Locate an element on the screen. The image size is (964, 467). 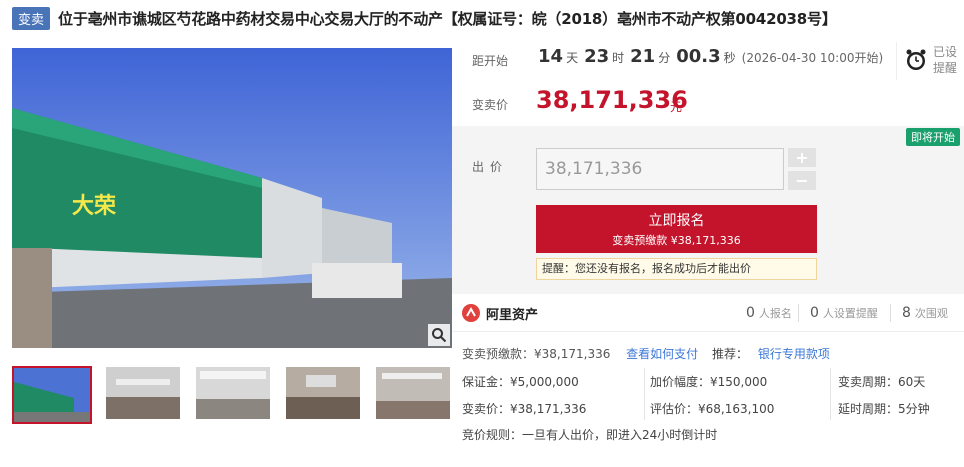
recommend-label: 推荐： is located at coordinates (730, 354).